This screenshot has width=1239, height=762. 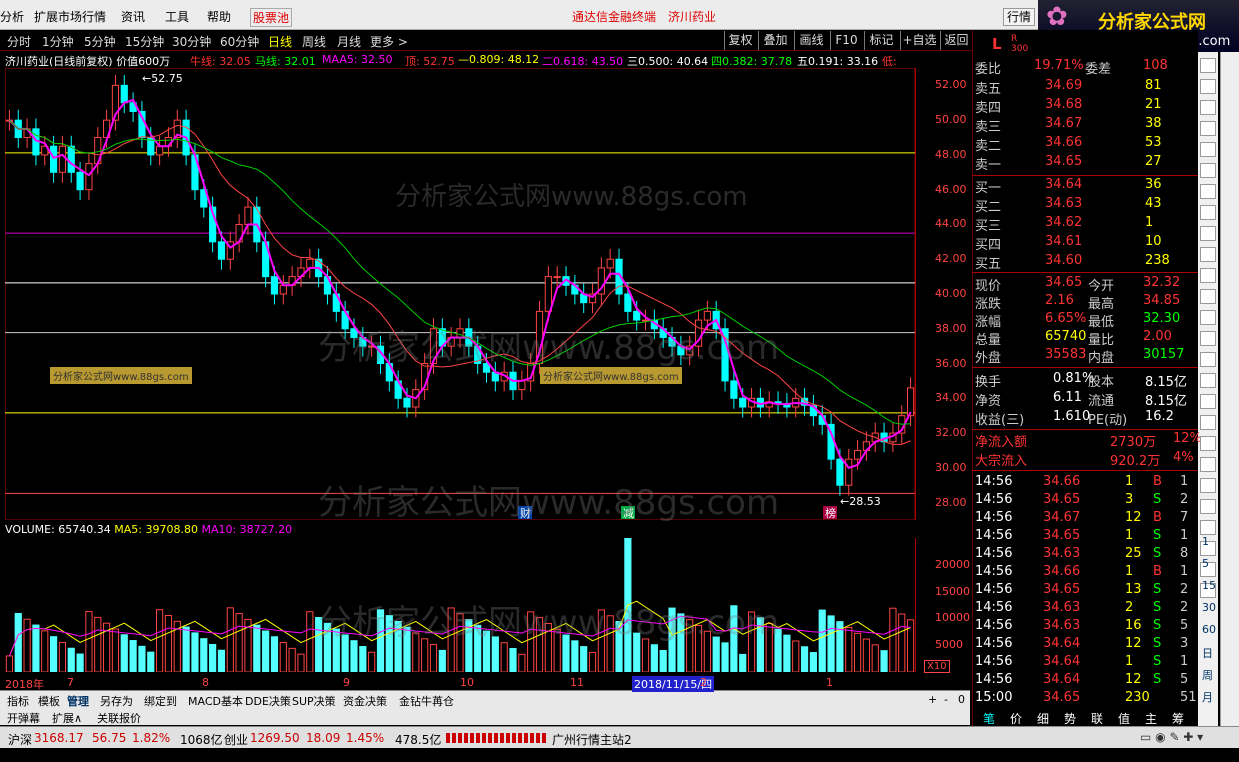 What do you see at coordinates (271, 17) in the screenshot?
I see `menu-stock-pool: 股票池` at bounding box center [271, 17].